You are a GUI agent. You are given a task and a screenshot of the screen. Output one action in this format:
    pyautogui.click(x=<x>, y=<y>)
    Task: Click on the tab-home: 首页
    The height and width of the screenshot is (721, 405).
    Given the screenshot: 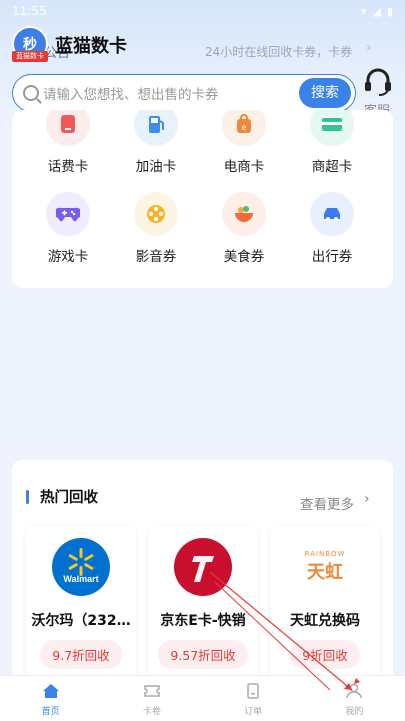 What is the action you would take?
    pyautogui.click(x=50, y=698)
    